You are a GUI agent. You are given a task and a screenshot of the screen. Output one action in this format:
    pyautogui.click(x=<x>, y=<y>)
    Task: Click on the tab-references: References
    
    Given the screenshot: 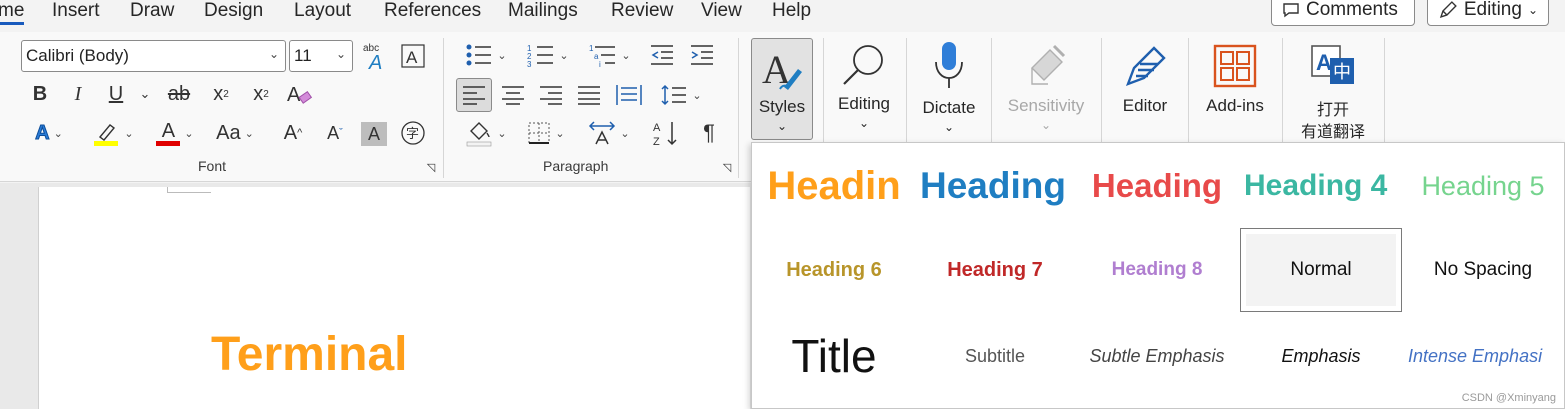 What is the action you would take?
    pyautogui.click(x=432, y=11)
    